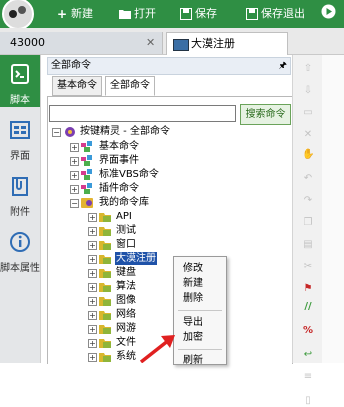 The height and width of the screenshot is (407, 344). Describe the element at coordinates (193, 268) in the screenshot. I see `menu-item-edit: 修改` at that location.